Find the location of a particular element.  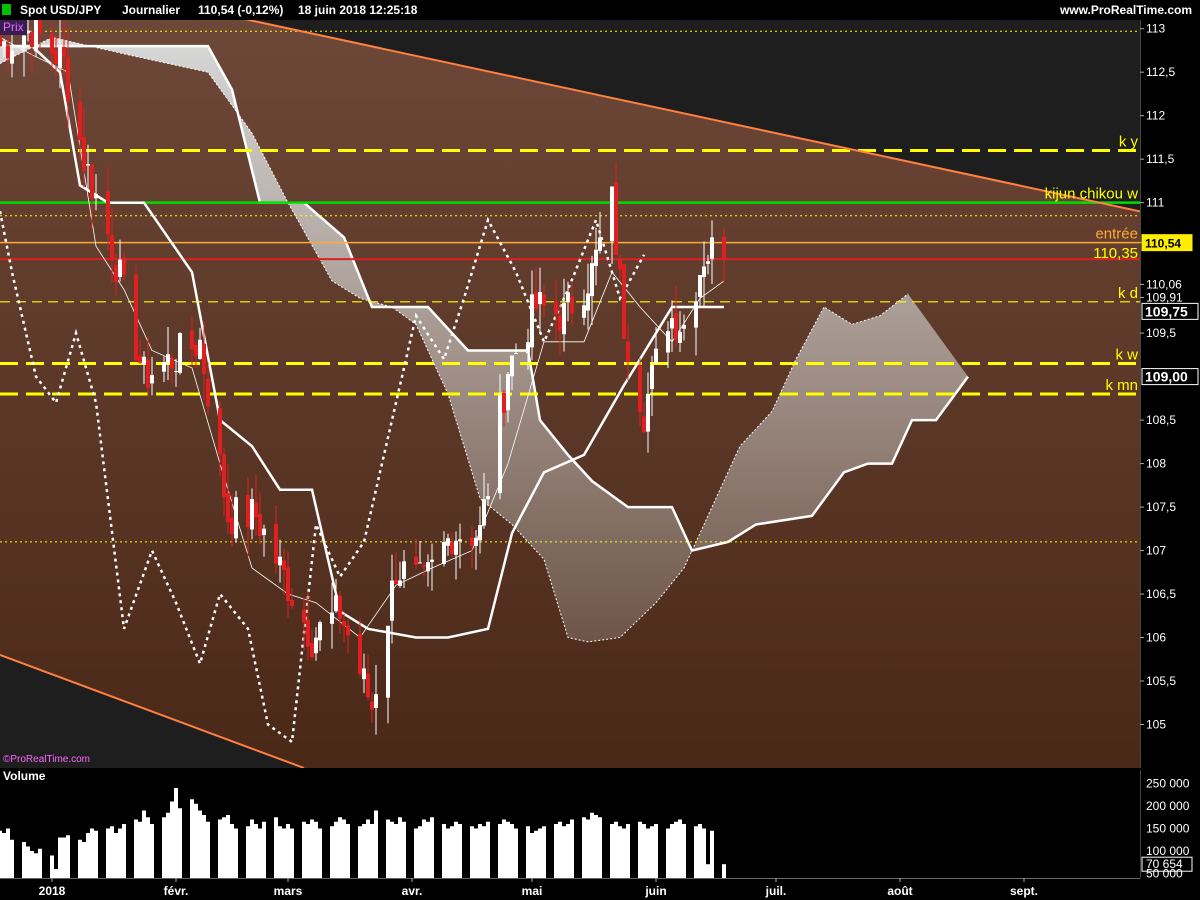

price-tick-label: 106 is located at coordinates (1156, 638).